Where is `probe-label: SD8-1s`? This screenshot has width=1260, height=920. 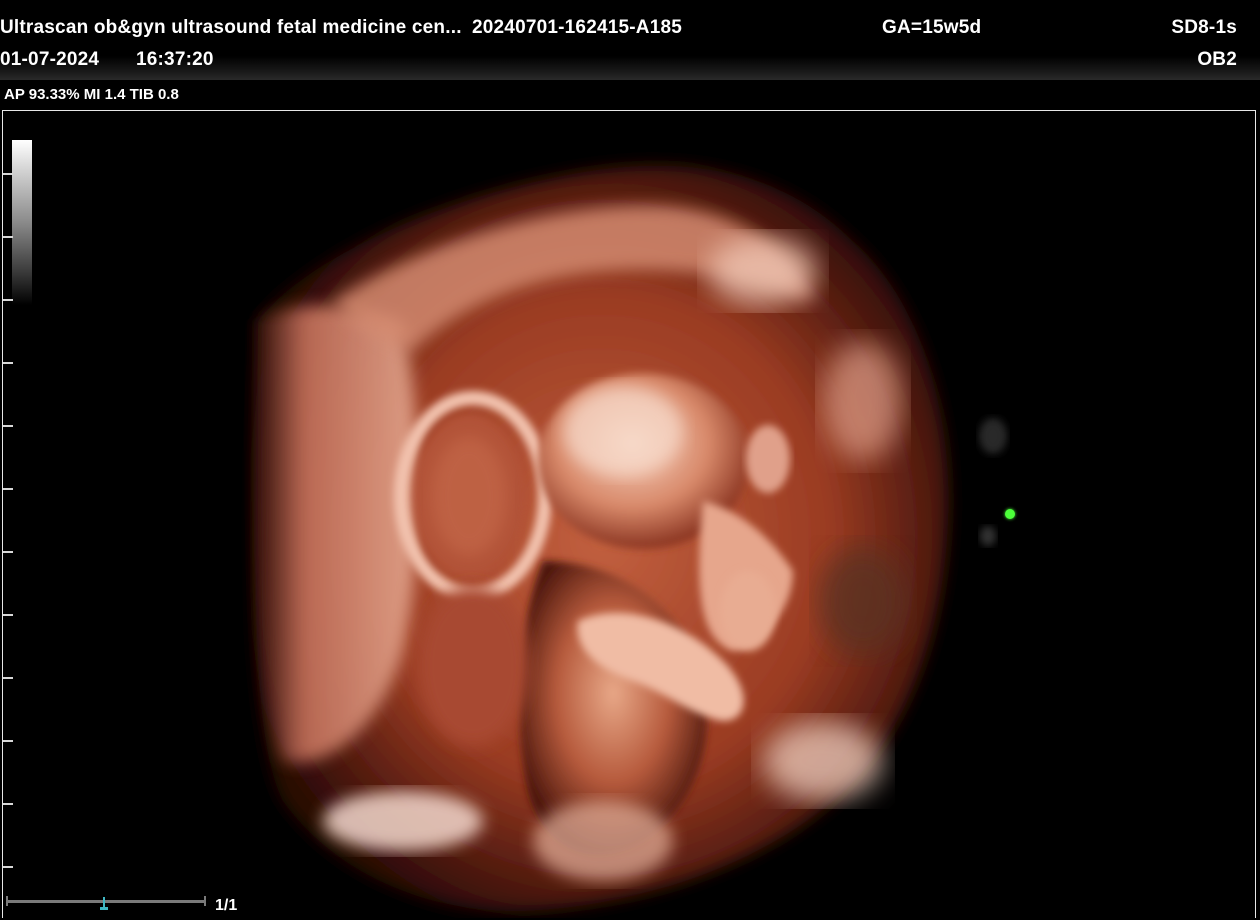
probe-label: SD8-1s is located at coordinates (1204, 27).